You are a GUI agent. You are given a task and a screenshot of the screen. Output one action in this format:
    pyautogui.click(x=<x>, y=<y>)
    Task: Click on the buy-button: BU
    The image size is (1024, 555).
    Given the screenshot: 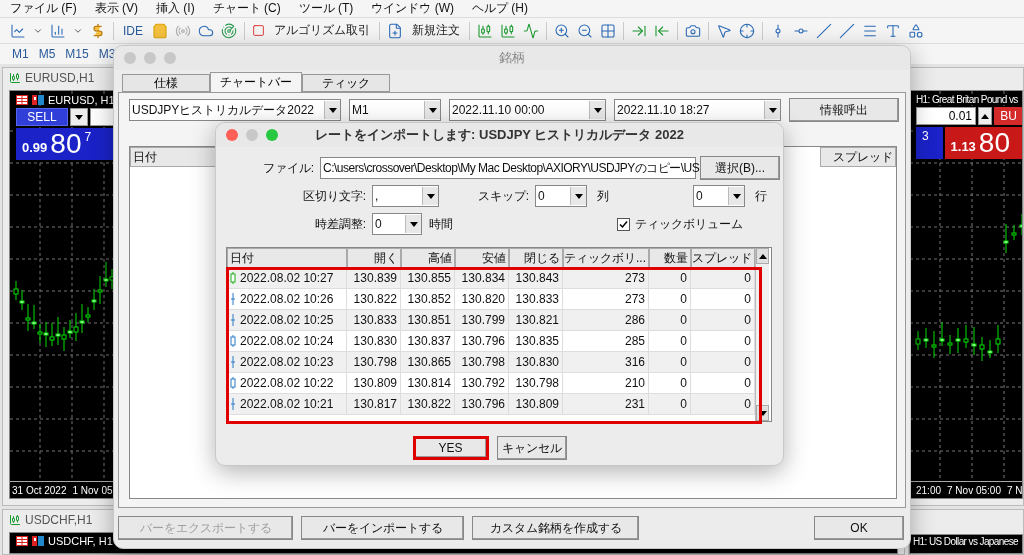 What is the action you would take?
    pyautogui.click(x=1008, y=116)
    